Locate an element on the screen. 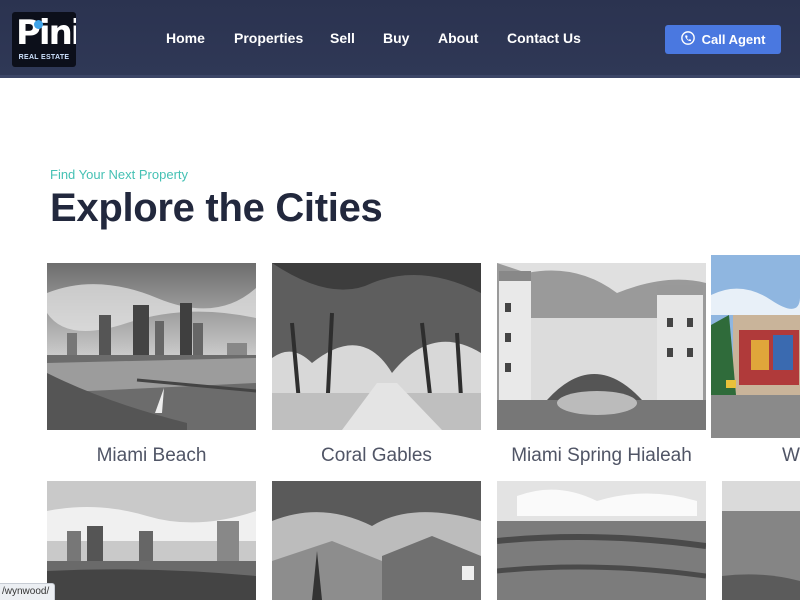  city-label: Miami Spring Hialeah is located at coordinates (601, 455).